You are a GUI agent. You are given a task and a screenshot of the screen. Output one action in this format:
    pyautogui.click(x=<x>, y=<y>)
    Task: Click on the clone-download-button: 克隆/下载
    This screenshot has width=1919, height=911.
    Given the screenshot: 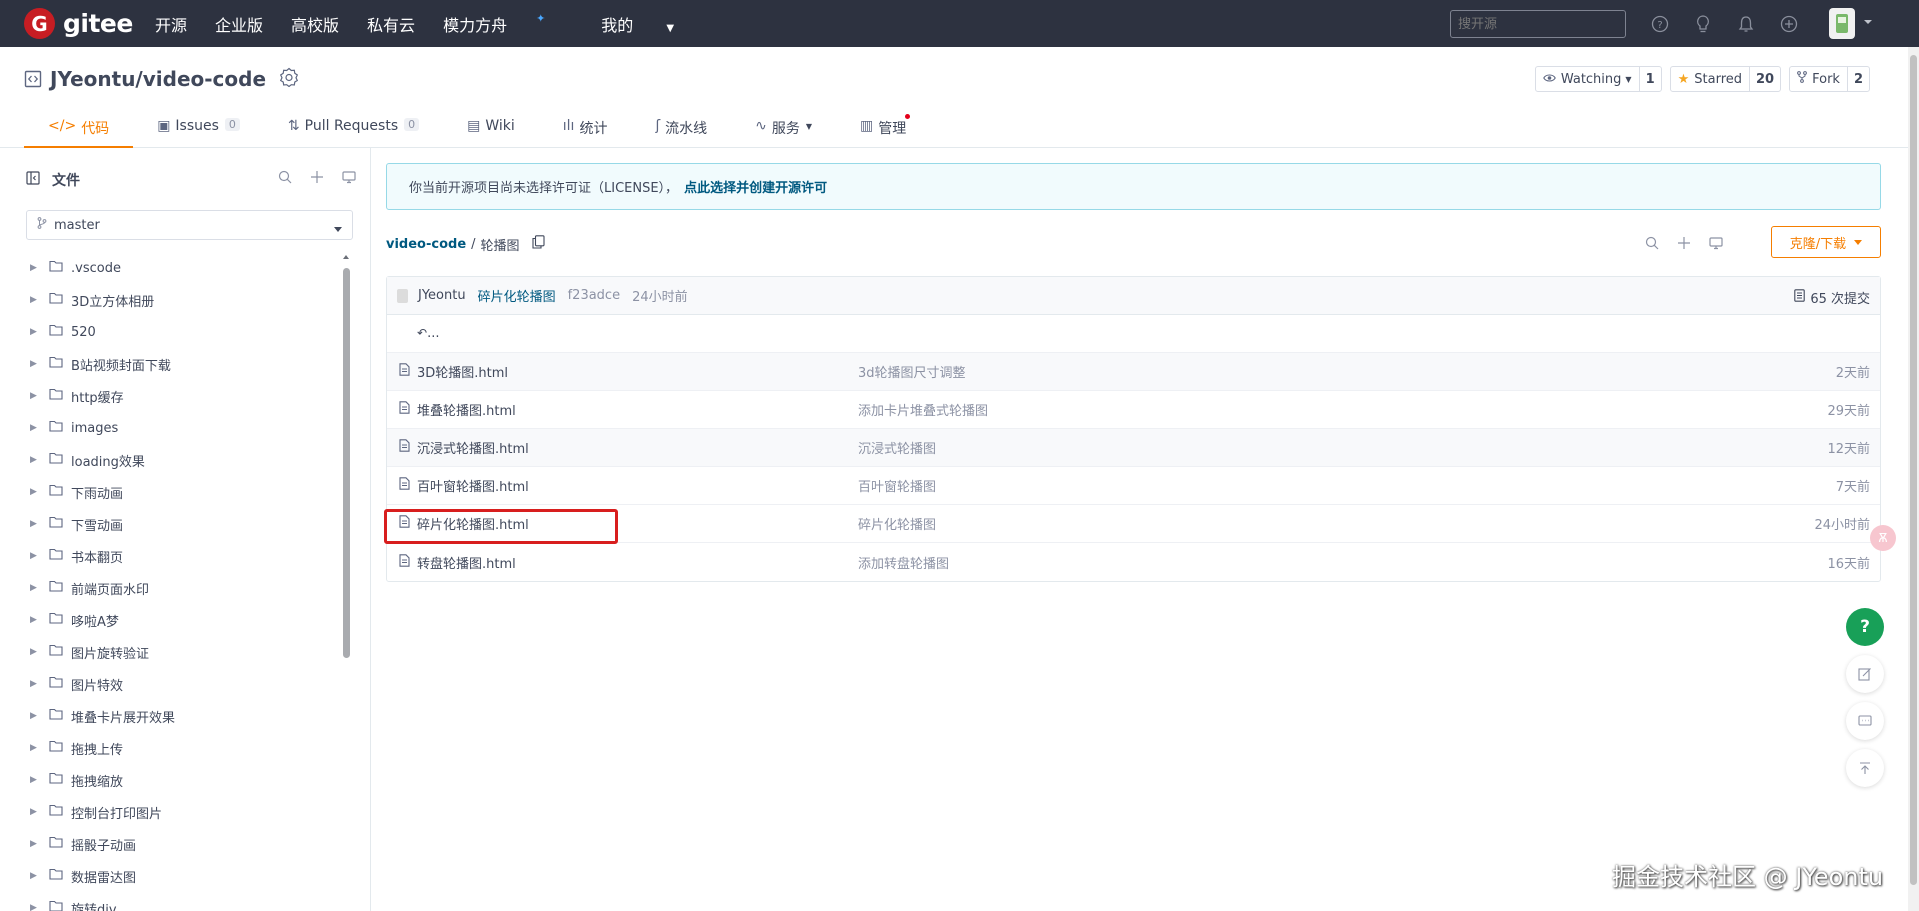 What is the action you would take?
    pyautogui.click(x=1826, y=242)
    